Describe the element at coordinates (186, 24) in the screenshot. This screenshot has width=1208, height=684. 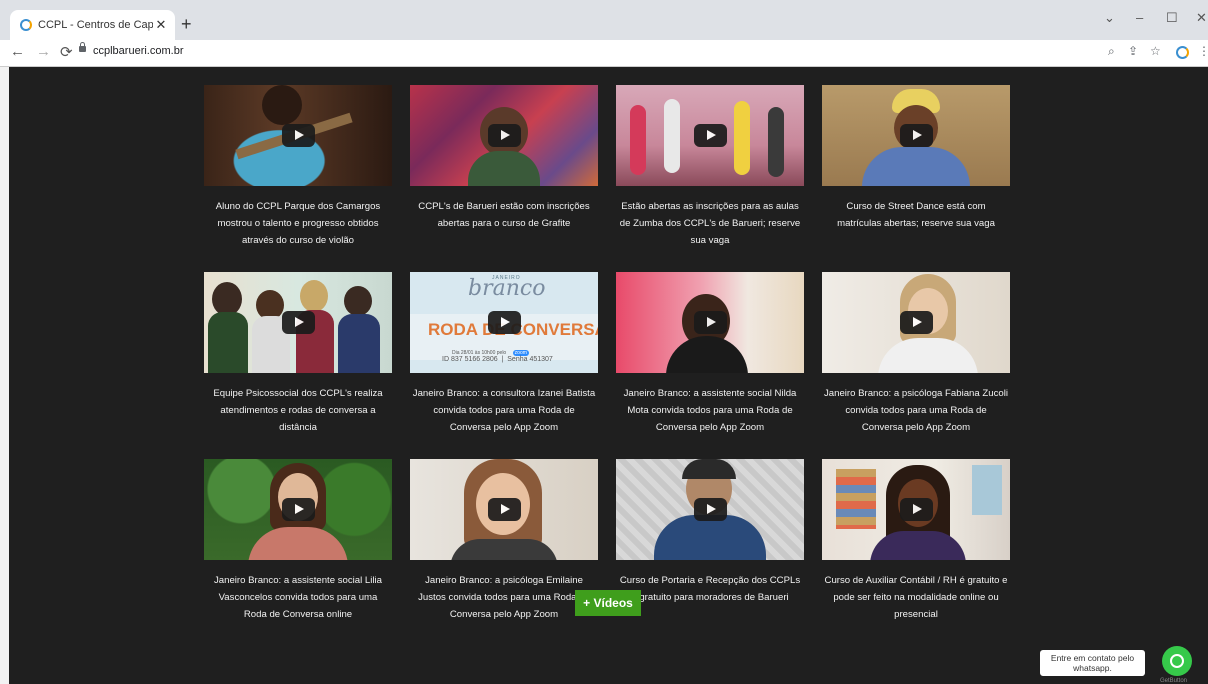
I see `new-tab-button: +` at that location.